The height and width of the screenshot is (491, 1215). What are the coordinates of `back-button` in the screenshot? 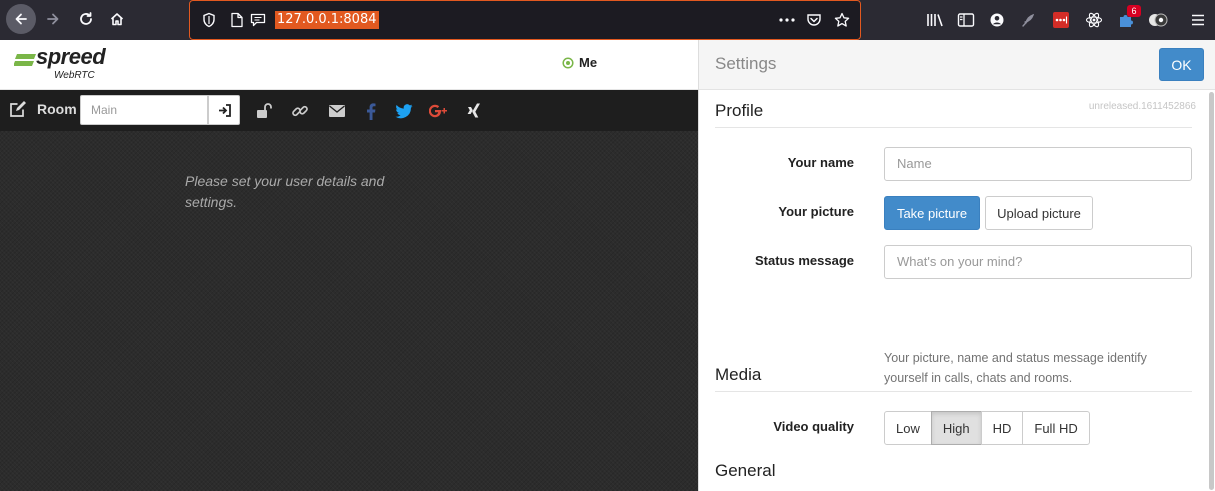 It's located at (21, 19).